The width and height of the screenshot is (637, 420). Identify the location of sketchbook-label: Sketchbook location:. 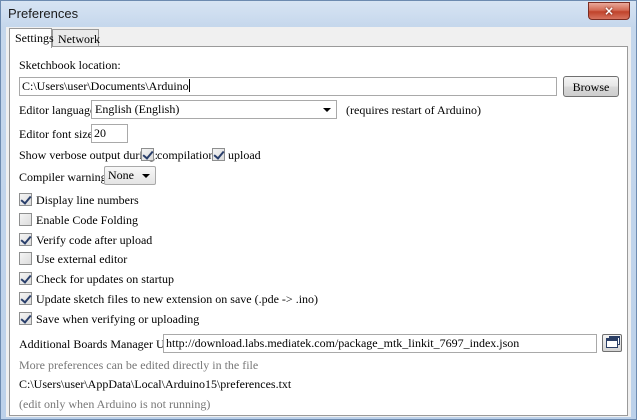
(70, 65).